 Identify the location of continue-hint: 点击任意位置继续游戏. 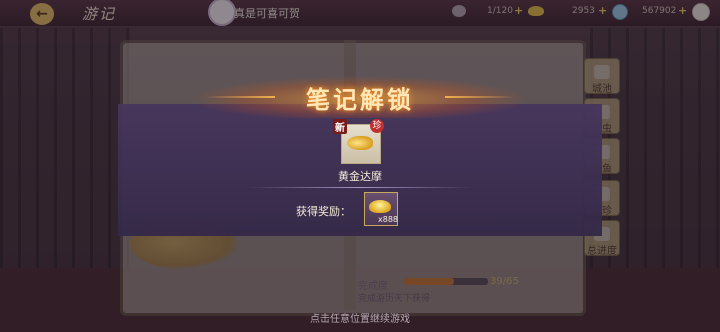
(360, 317).